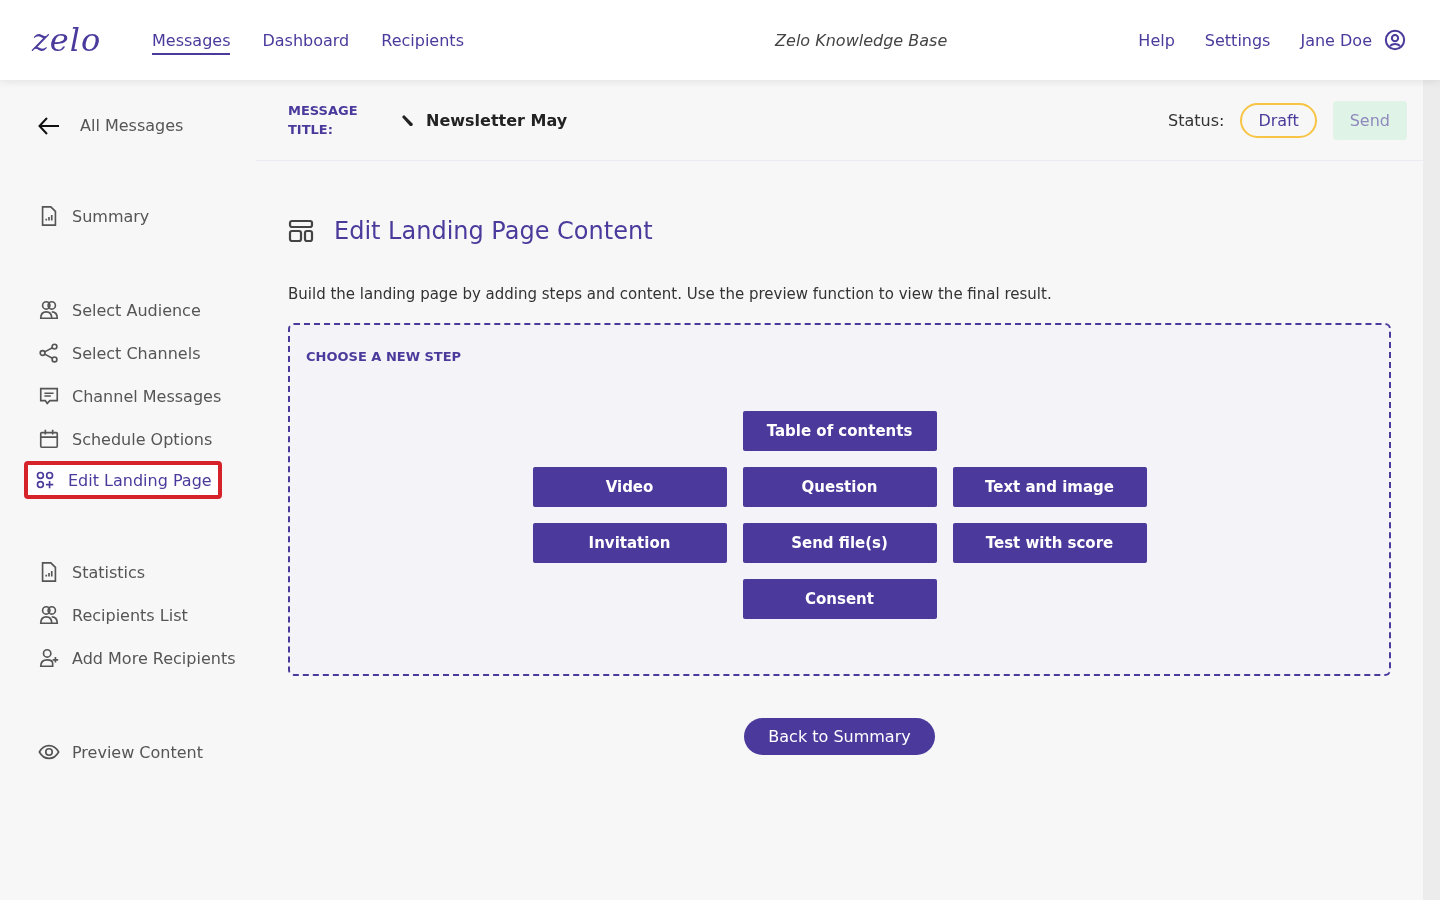 This screenshot has height=900, width=1440. I want to click on header-link: Help, so click(1156, 40).